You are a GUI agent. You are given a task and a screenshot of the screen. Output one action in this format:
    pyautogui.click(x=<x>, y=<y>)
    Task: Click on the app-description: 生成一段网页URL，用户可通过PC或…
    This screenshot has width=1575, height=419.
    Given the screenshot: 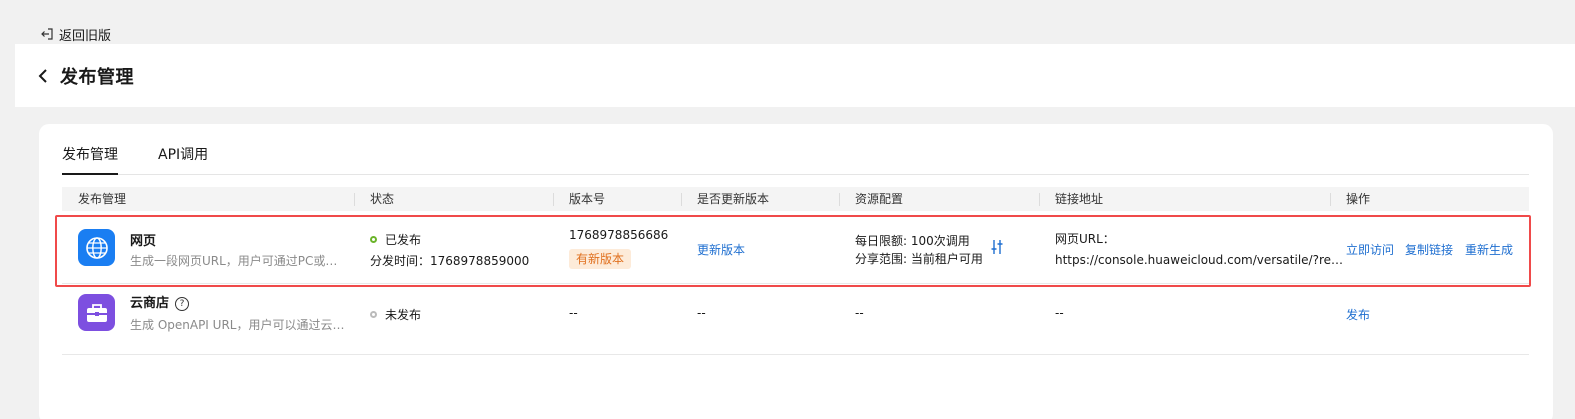 What is the action you would take?
    pyautogui.click(x=234, y=261)
    